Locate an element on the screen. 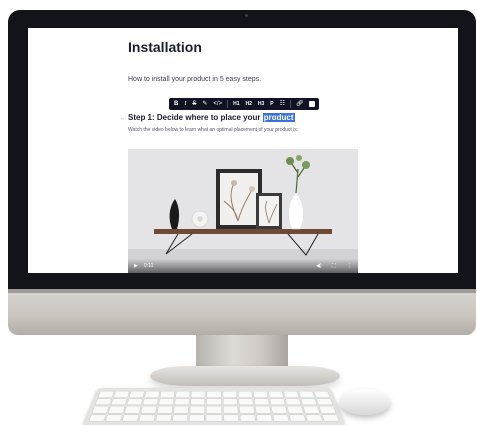  video-frame is located at coordinates (243, 211).